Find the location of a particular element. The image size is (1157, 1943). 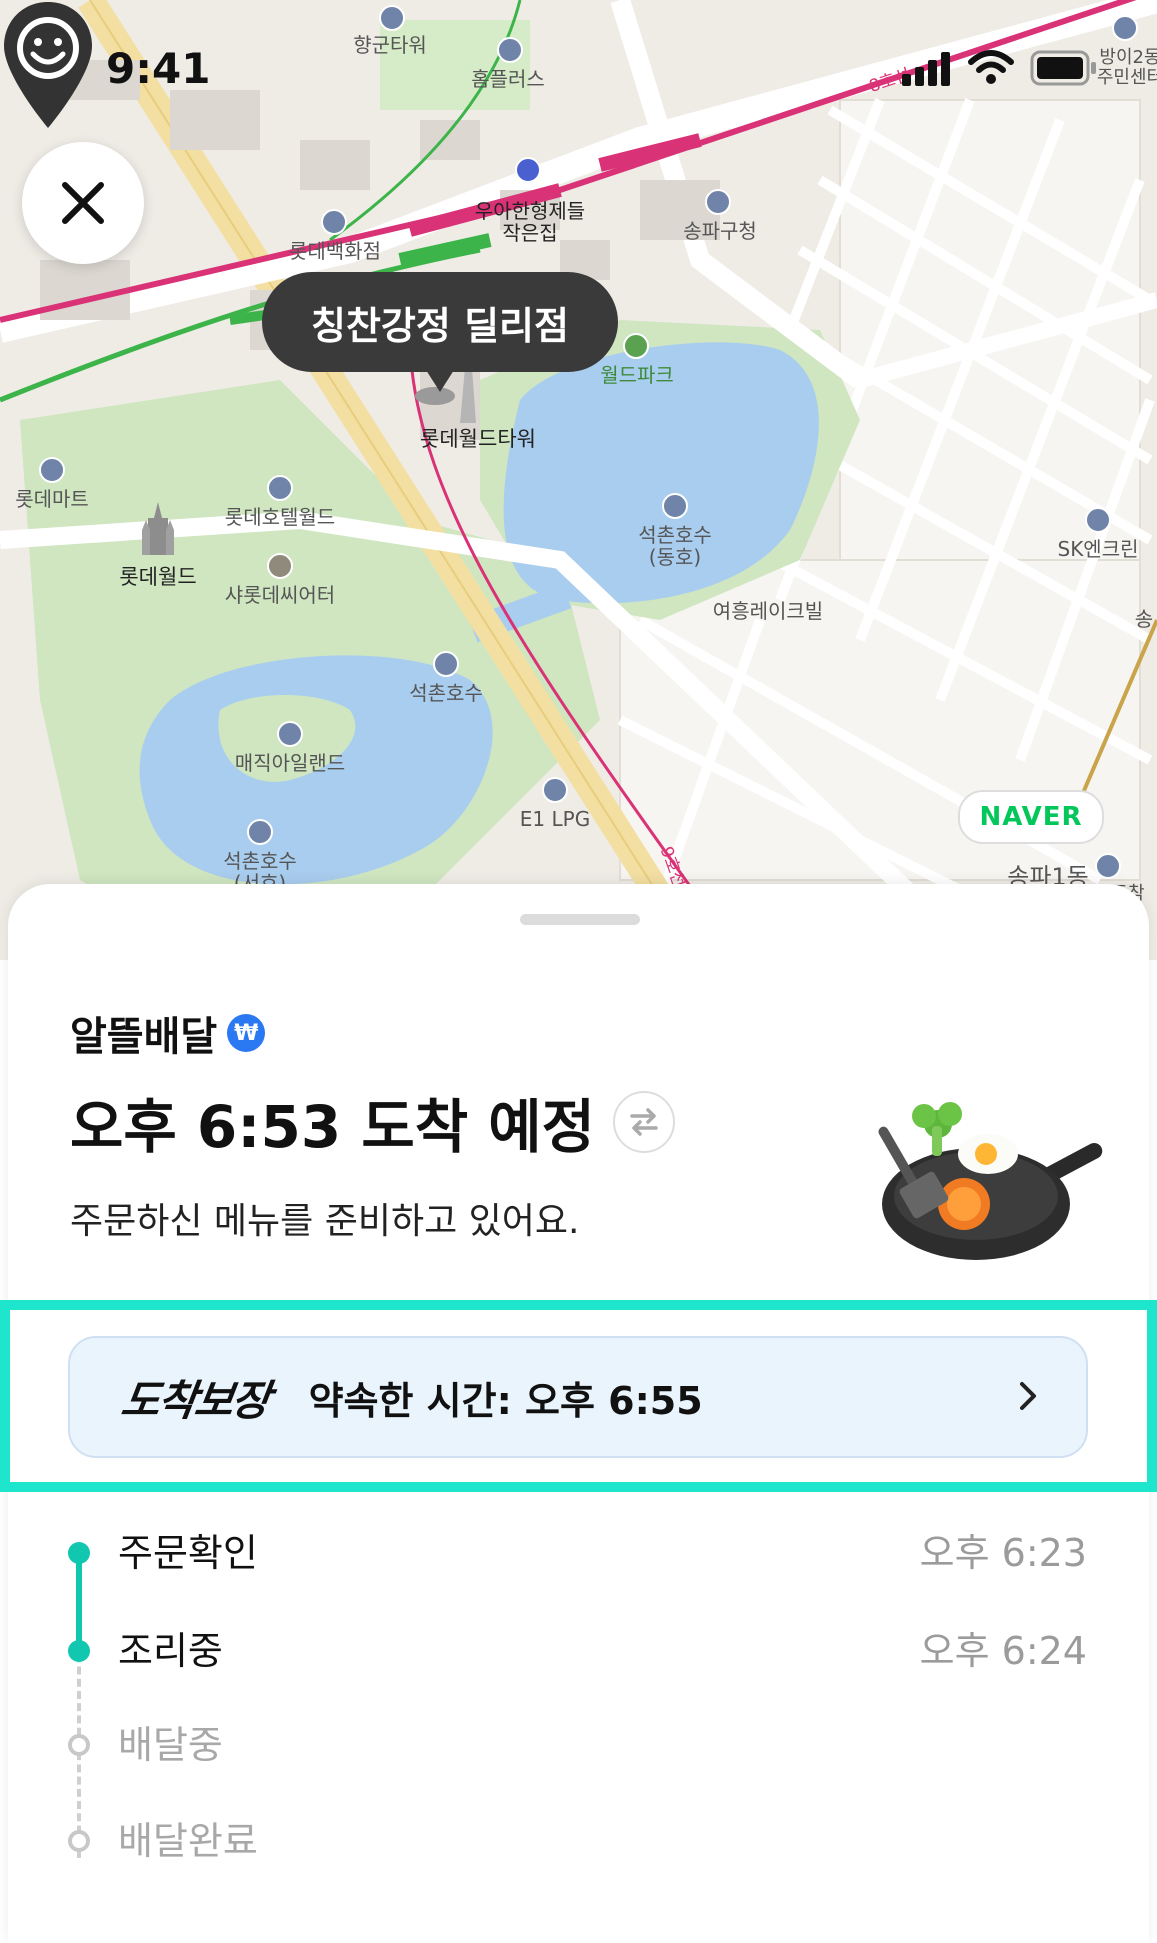

eta: 오후 6:53 도착 예정 is located at coordinates (373, 1122).